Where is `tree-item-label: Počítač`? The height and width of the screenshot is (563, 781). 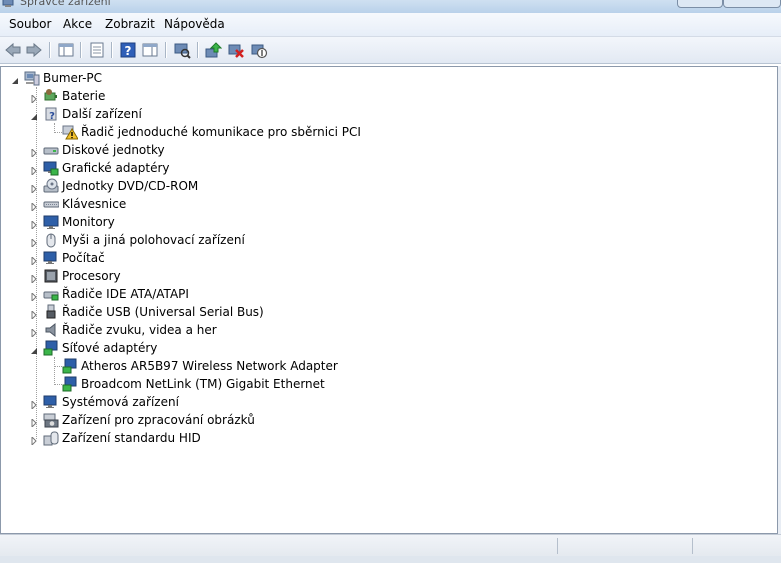 tree-item-label: Počítač is located at coordinates (83, 258).